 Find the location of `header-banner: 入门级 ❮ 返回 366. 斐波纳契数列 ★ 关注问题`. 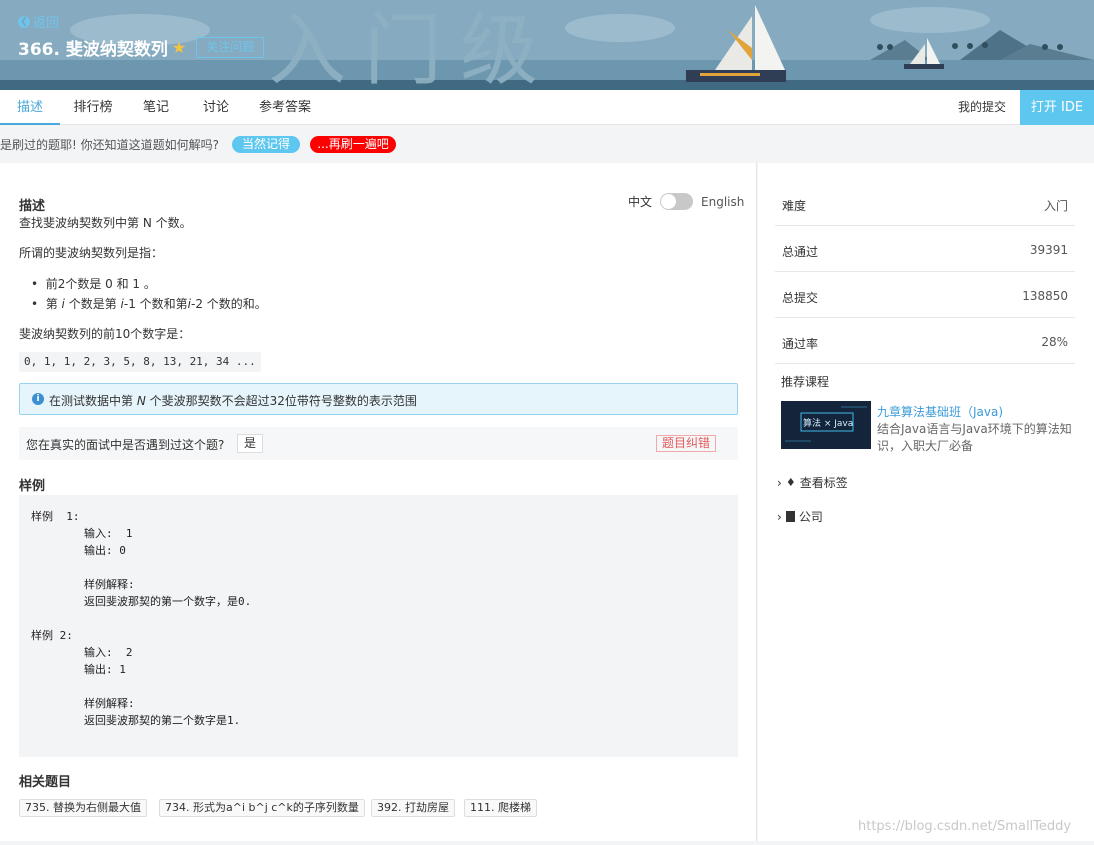

header-banner: 入门级 ❮ 返回 366. 斐波纳契数列 ★ 关注问题 is located at coordinates (547, 45).